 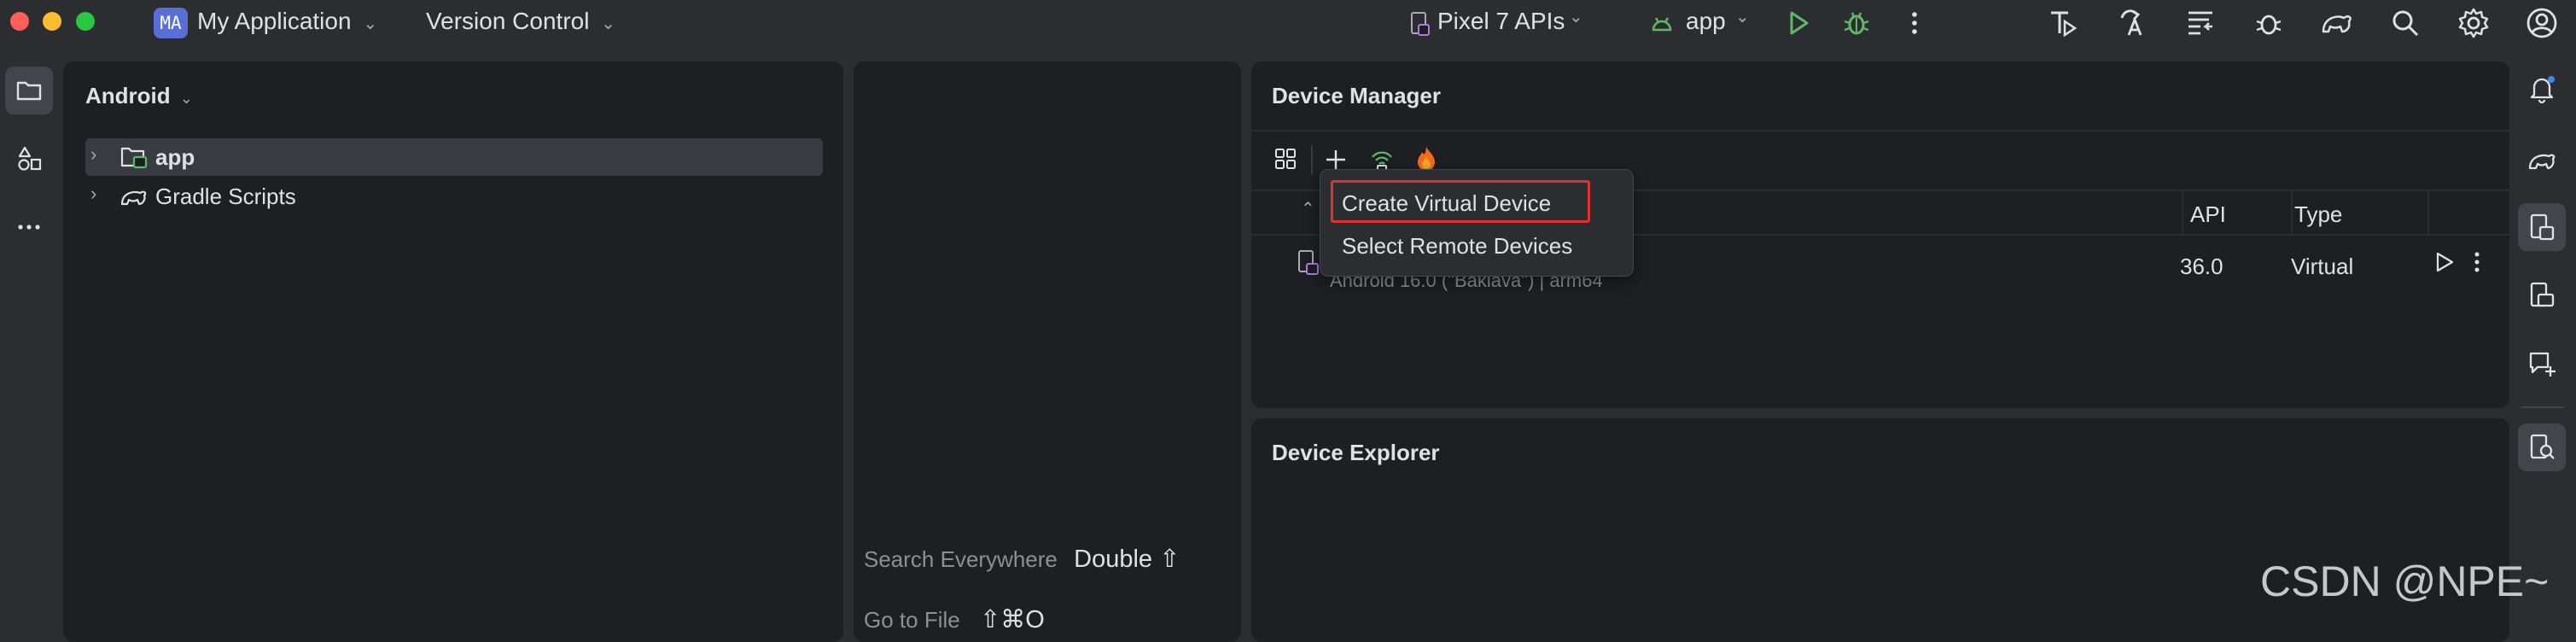 I want to click on module-folder-icon, so click(x=134, y=158).